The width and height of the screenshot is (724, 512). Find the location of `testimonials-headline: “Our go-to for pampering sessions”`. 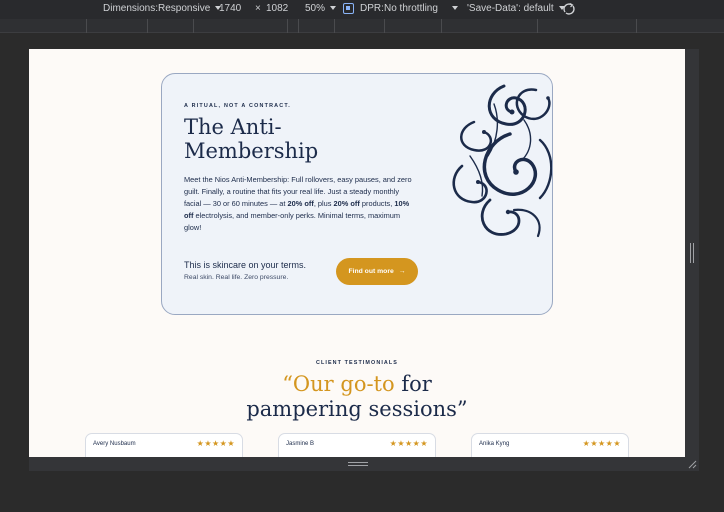

testimonials-headline: “Our go-to for pampering sessions” is located at coordinates (357, 397).